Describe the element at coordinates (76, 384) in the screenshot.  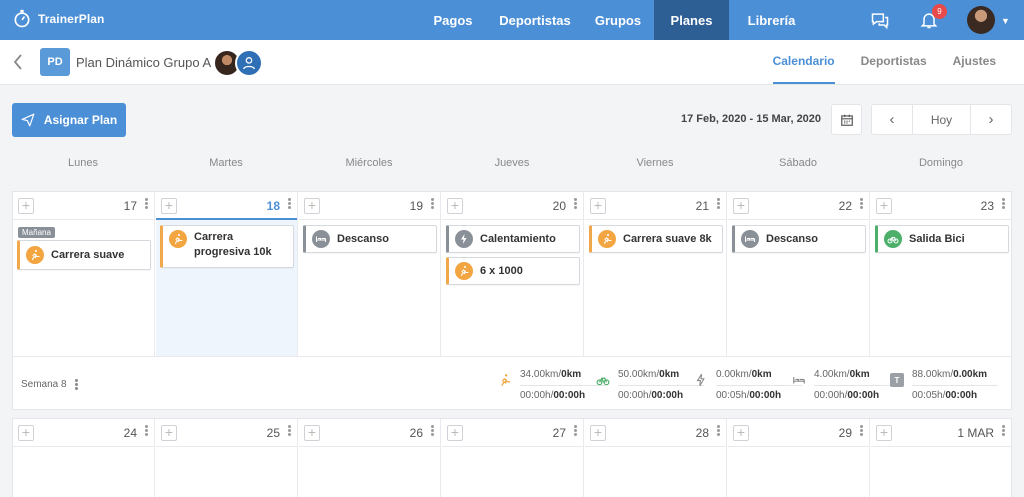
I see `week-options-icon` at that location.